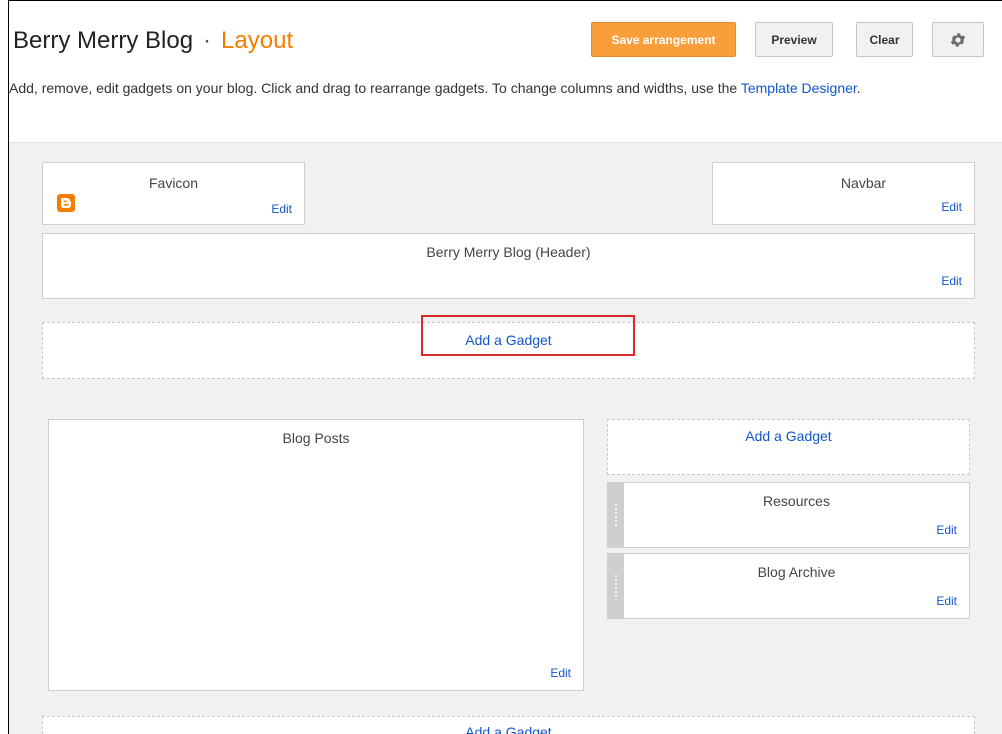 The image size is (1002, 734). Describe the element at coordinates (788, 586) in the screenshot. I see `blog-archive-gadget: Blog Archive Edit` at that location.